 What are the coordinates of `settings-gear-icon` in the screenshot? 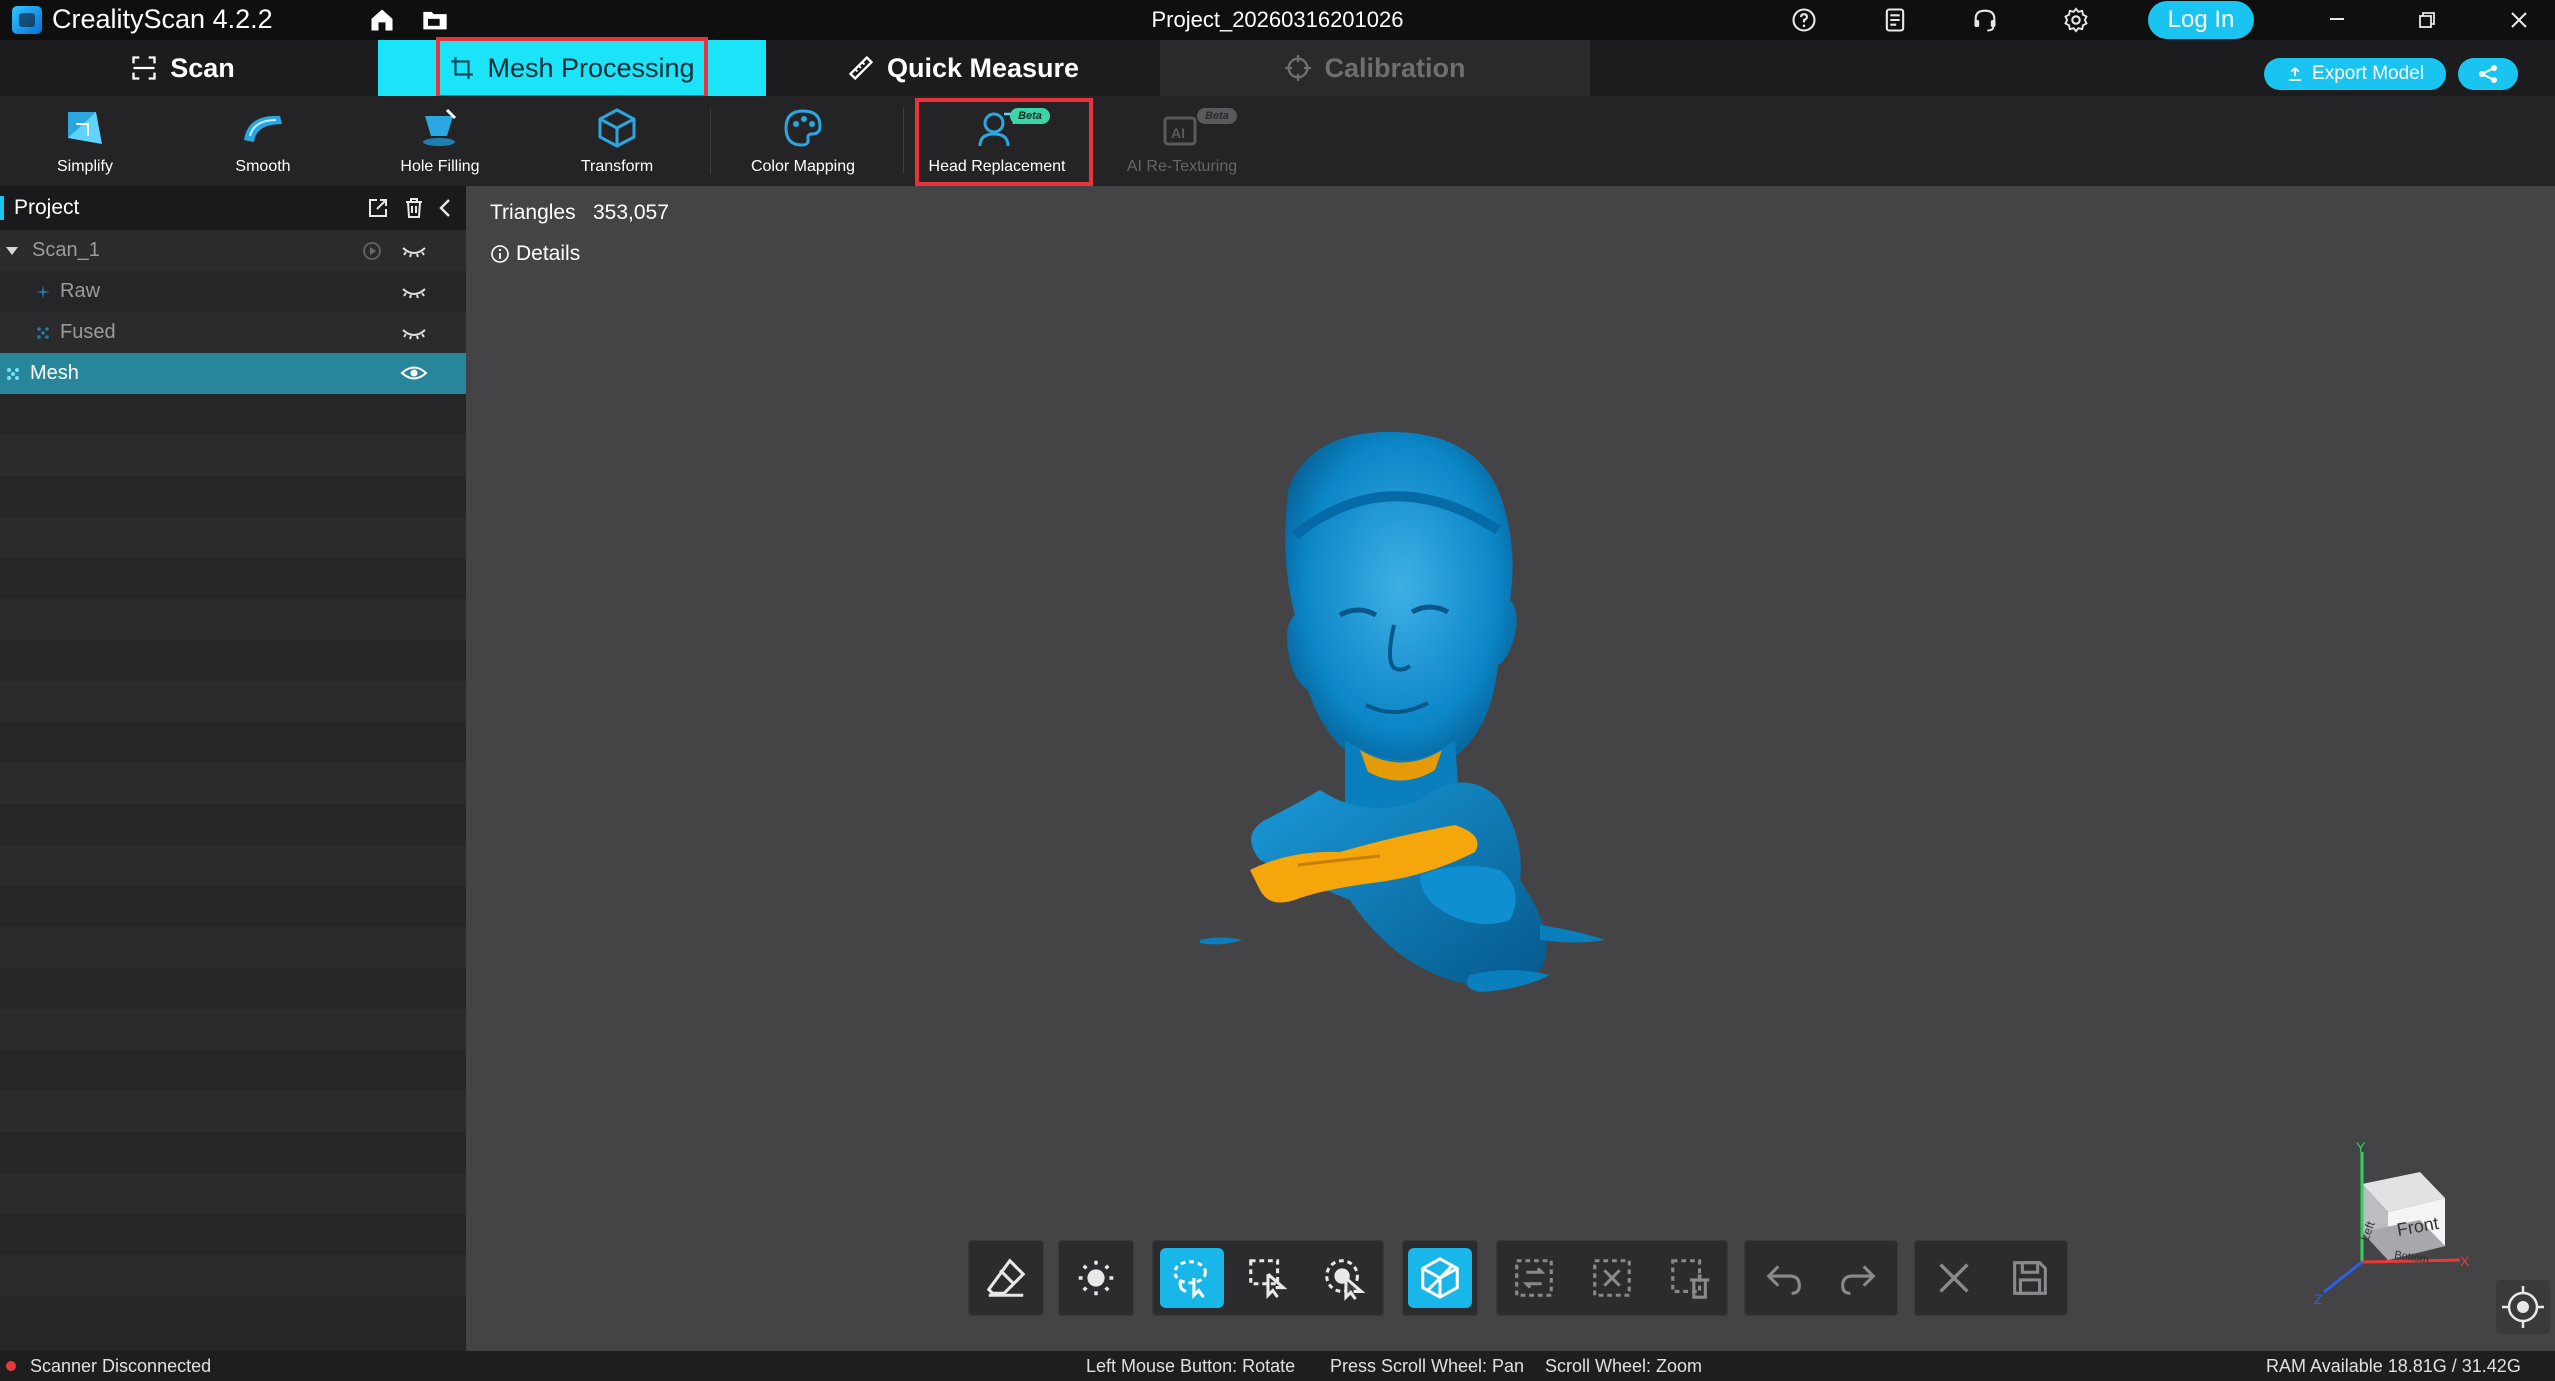 It's located at (2076, 20).